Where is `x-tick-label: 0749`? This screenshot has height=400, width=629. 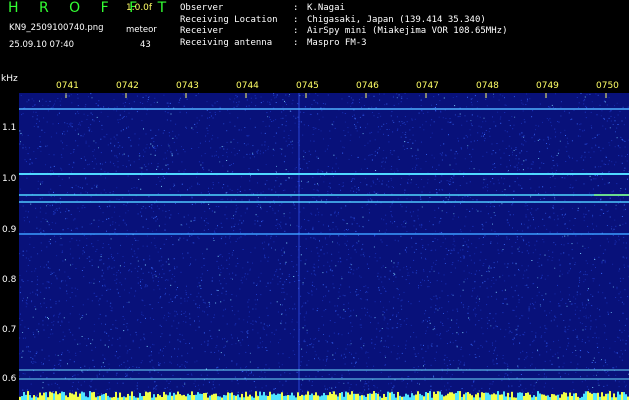 x-tick-label: 0749 is located at coordinates (547, 86).